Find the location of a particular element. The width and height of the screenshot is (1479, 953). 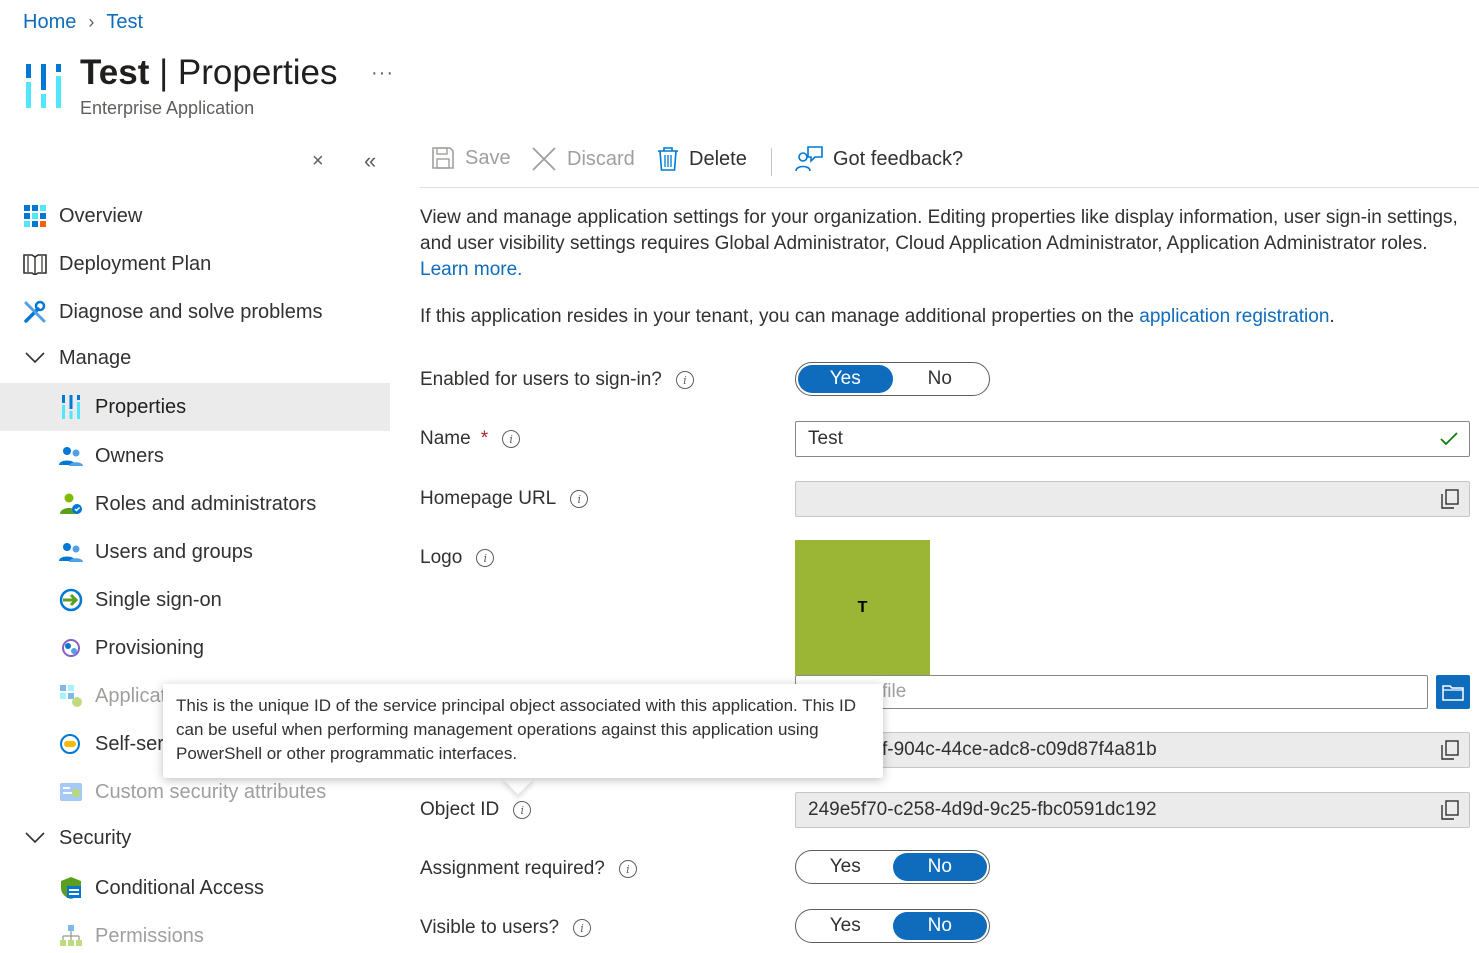

assignment-label: Assignment required? i is located at coordinates (528, 869).